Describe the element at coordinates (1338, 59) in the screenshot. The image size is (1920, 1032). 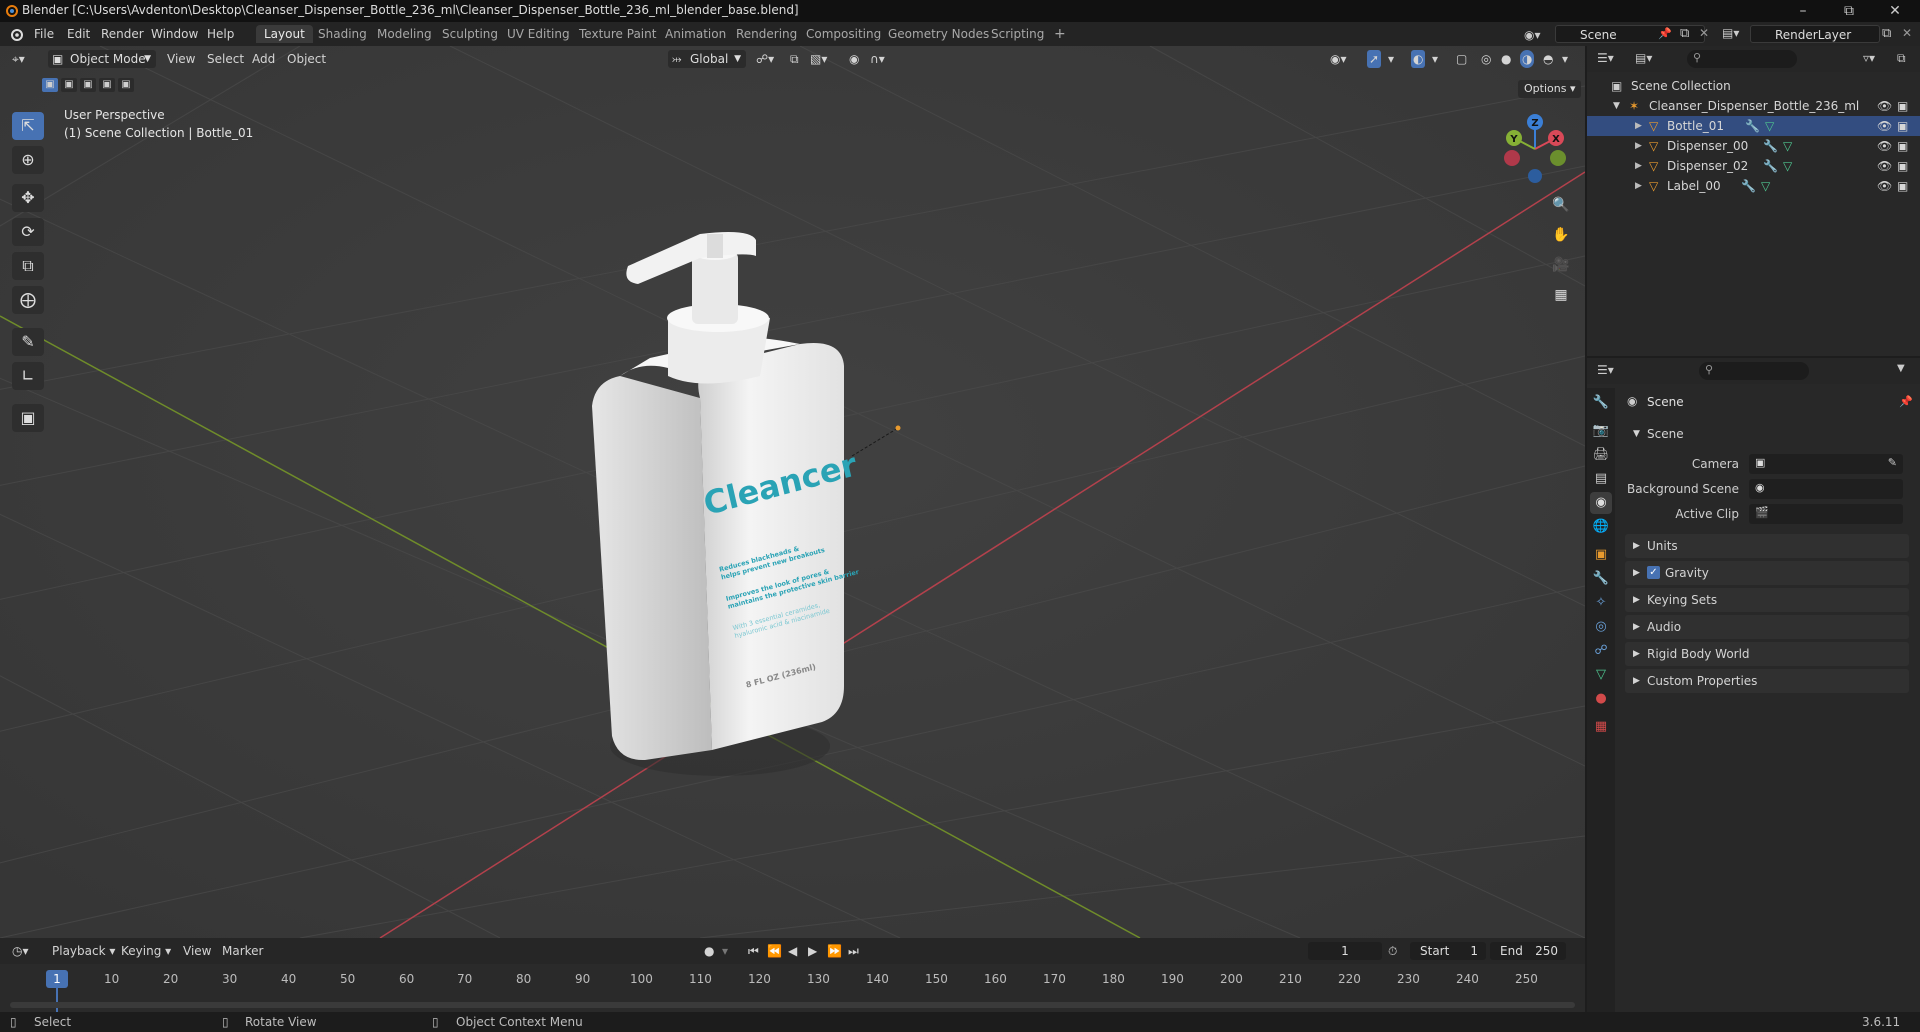
I see `visibility-icon: ◉▾` at that location.